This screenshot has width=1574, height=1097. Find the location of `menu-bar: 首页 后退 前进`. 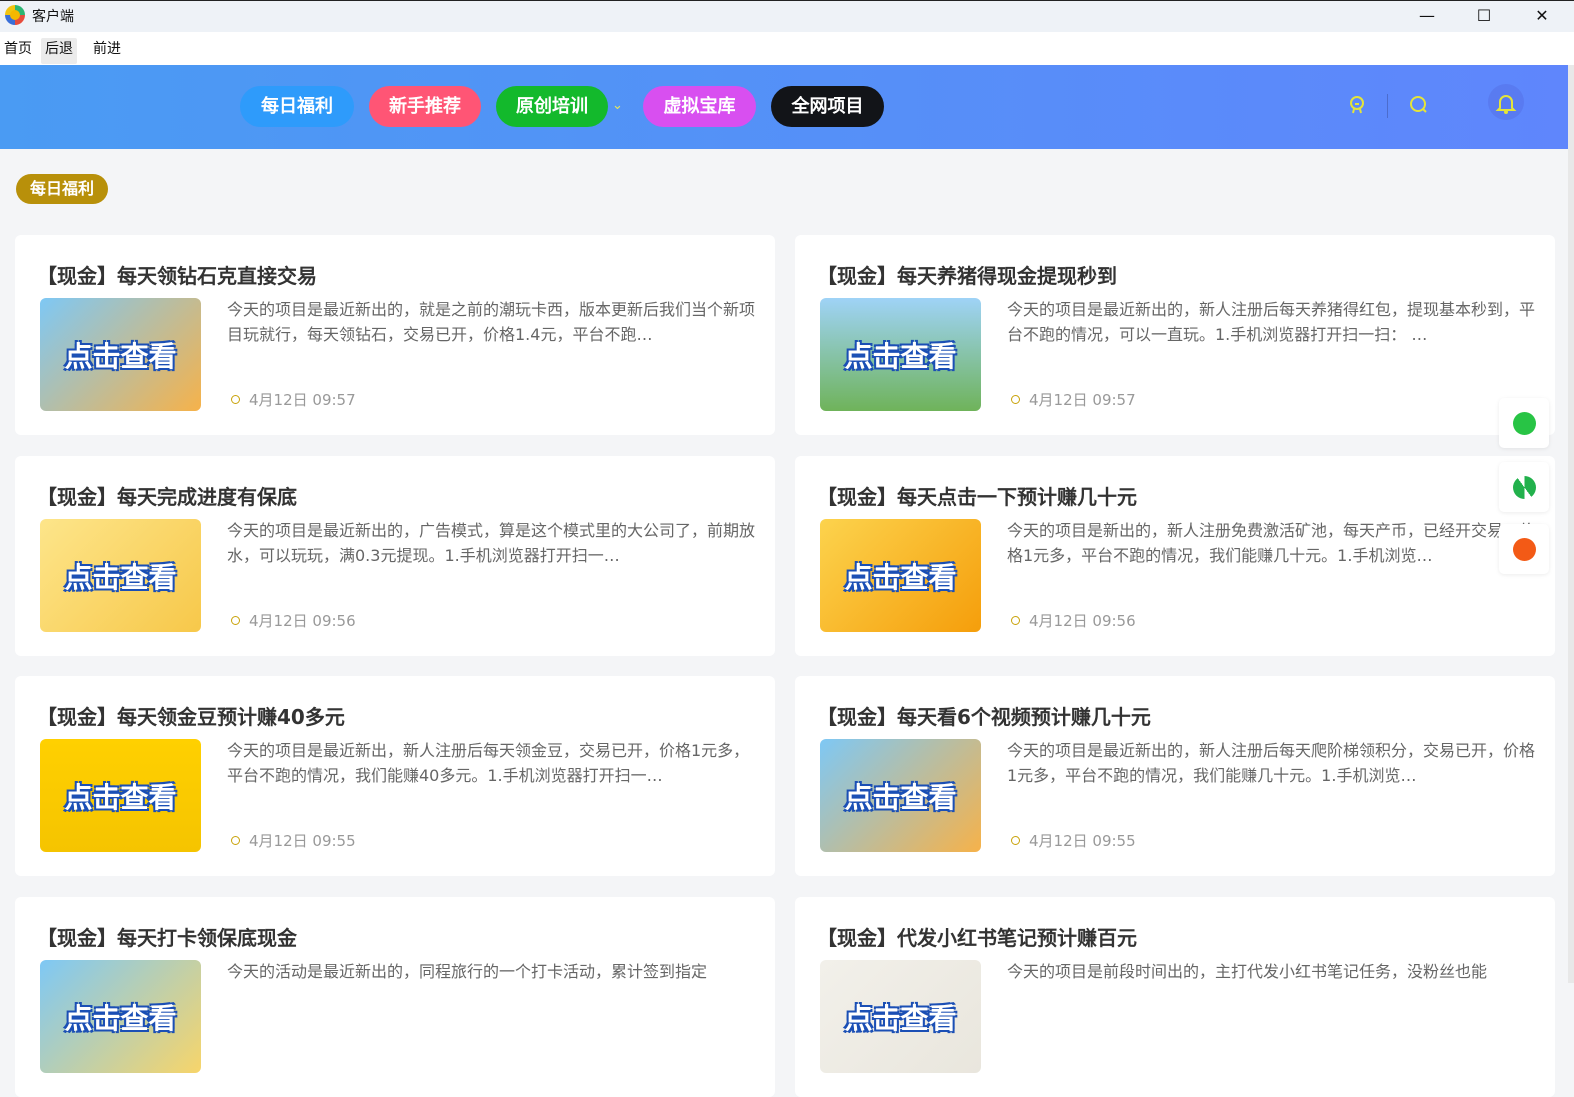

menu-bar: 首页 后退 前进 is located at coordinates (787, 48).